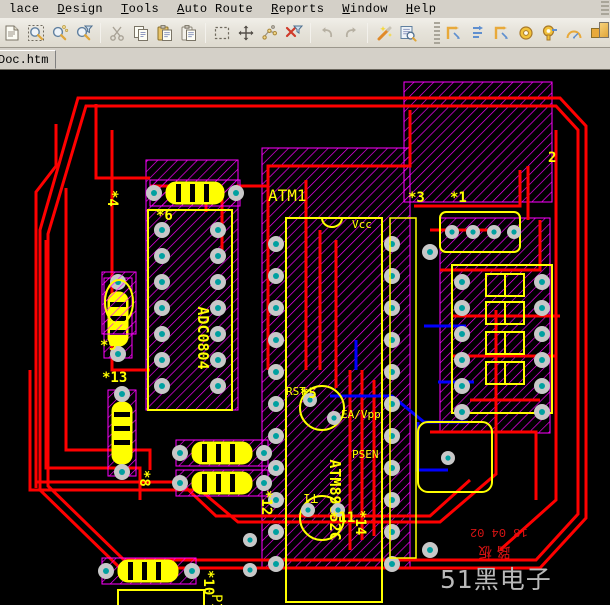 The image size is (610, 605). Describe the element at coordinates (216, 599) in the screenshot. I see `silk-label-p1: P1` at that location.